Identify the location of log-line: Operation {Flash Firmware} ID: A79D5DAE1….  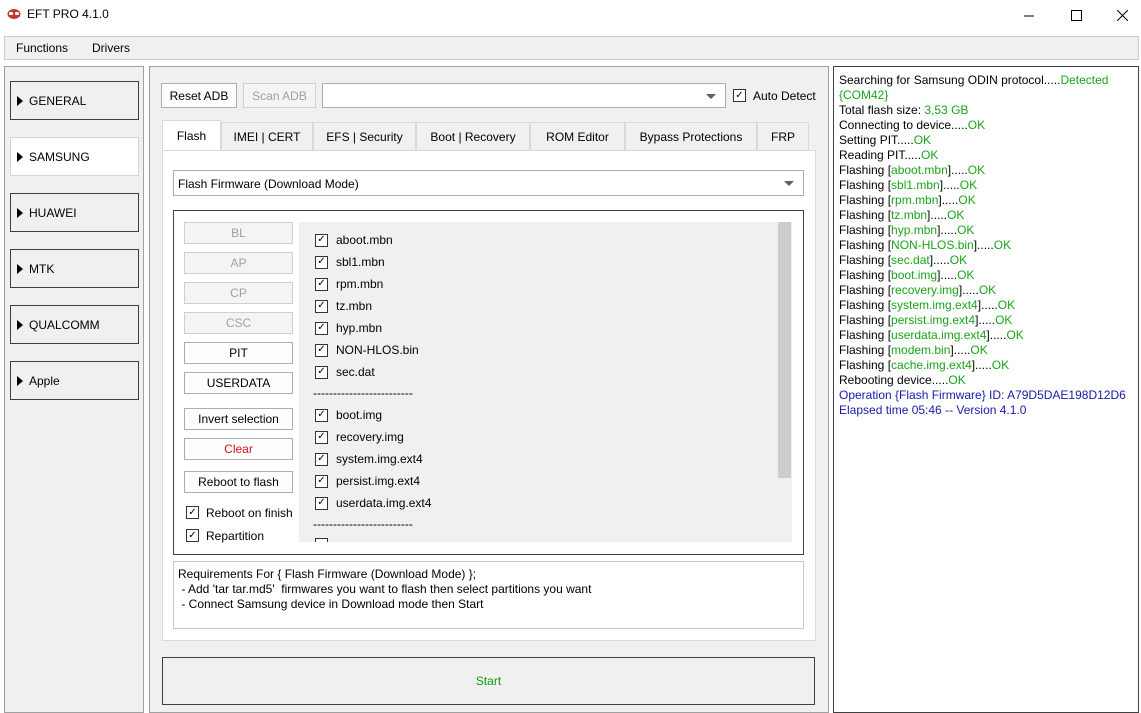
(986, 395).